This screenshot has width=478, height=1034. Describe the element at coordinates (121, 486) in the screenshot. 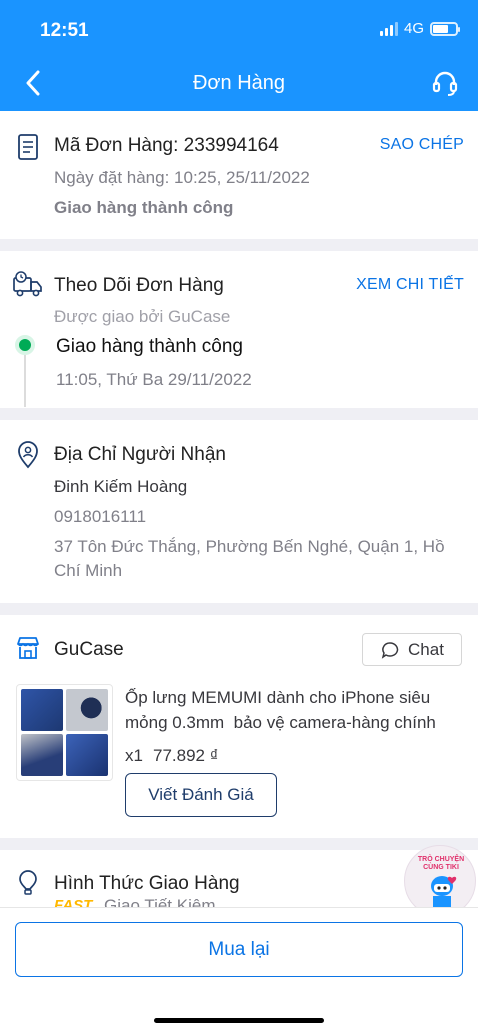

I see `recipient-name: Đinh Kiếm Hoàng` at that location.